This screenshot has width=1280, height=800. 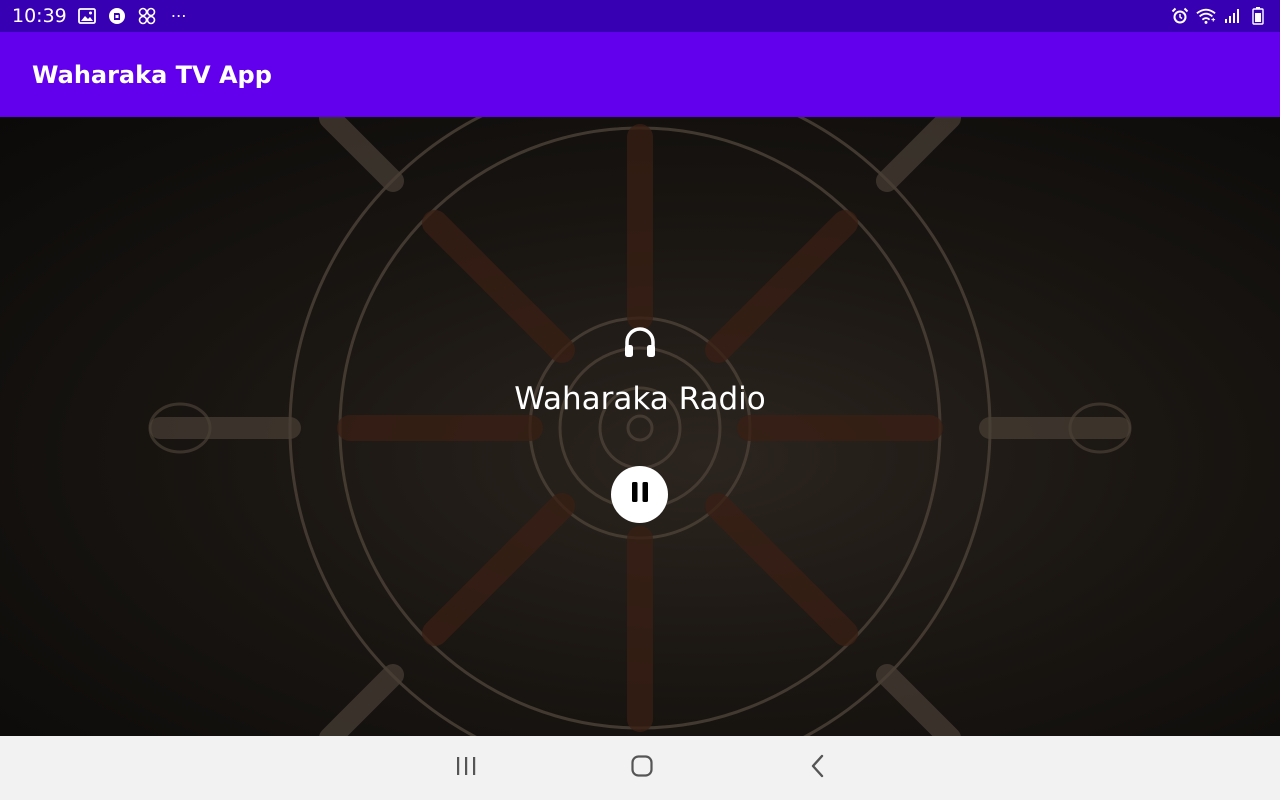 What do you see at coordinates (640, 16) in the screenshot?
I see `status-bar: 10:39 ⋯` at bounding box center [640, 16].